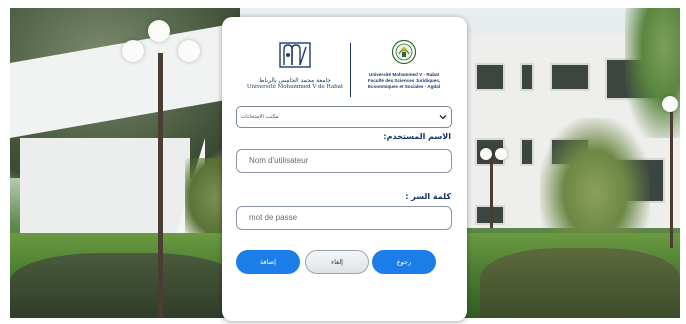 This screenshot has width=686, height=324. I want to click on chevron-down-icon, so click(443, 117).